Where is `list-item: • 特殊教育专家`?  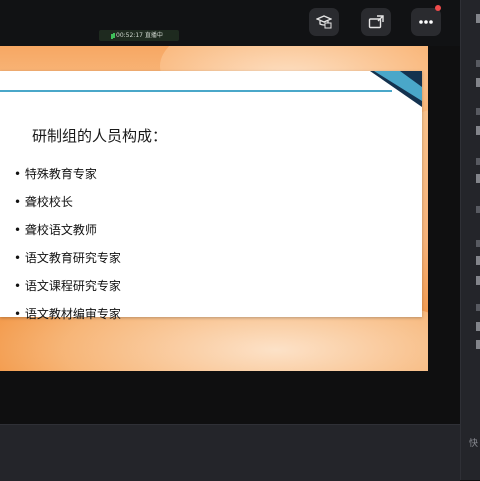
list-item: • 特殊教育专家 is located at coordinates (55, 174).